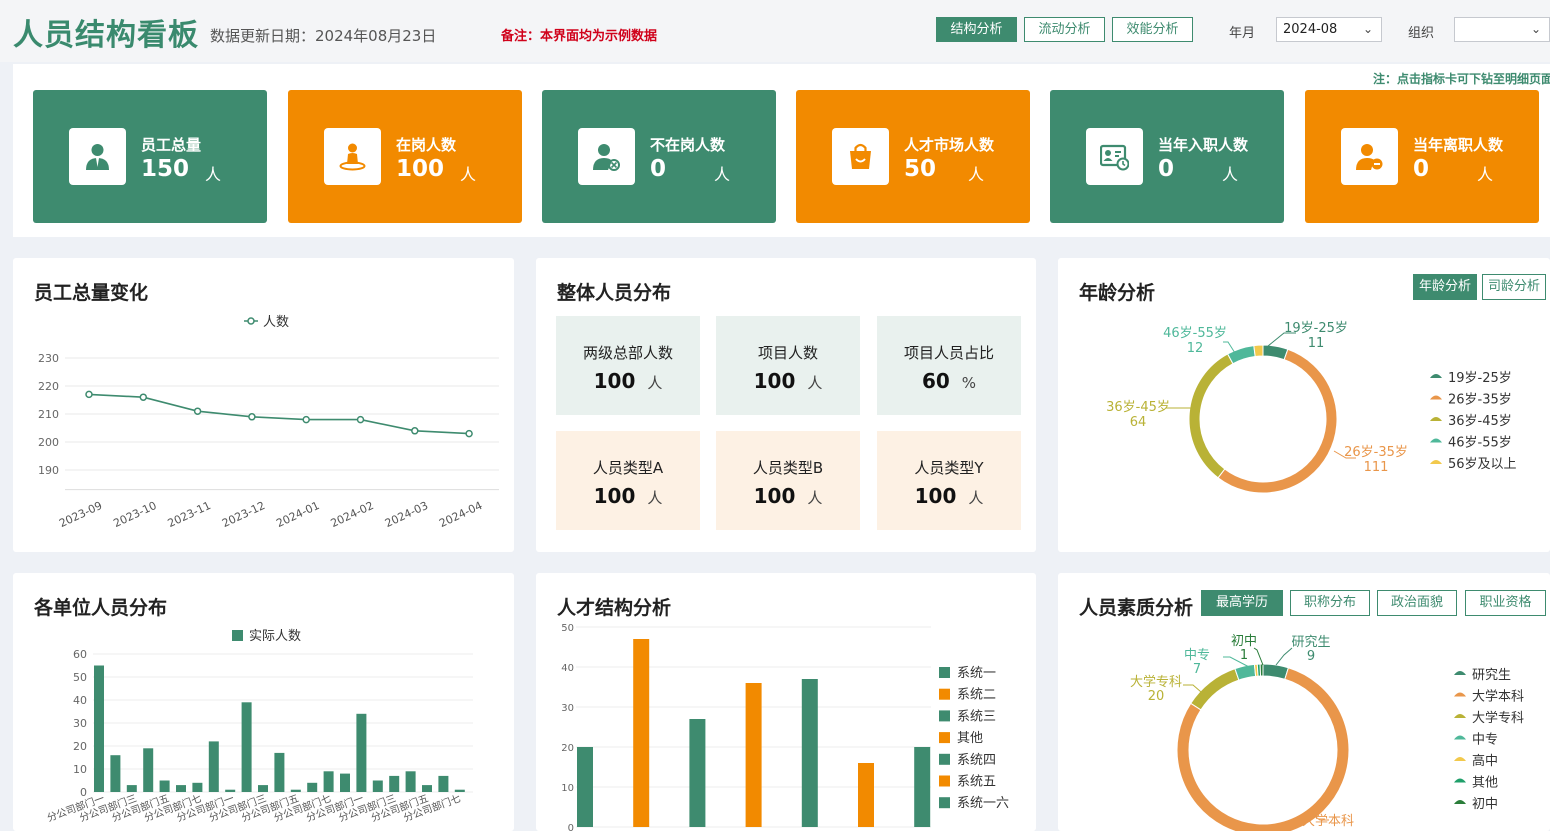  I want to click on dist-cell-type-b: 人员类型B 100 人, so click(788, 480).